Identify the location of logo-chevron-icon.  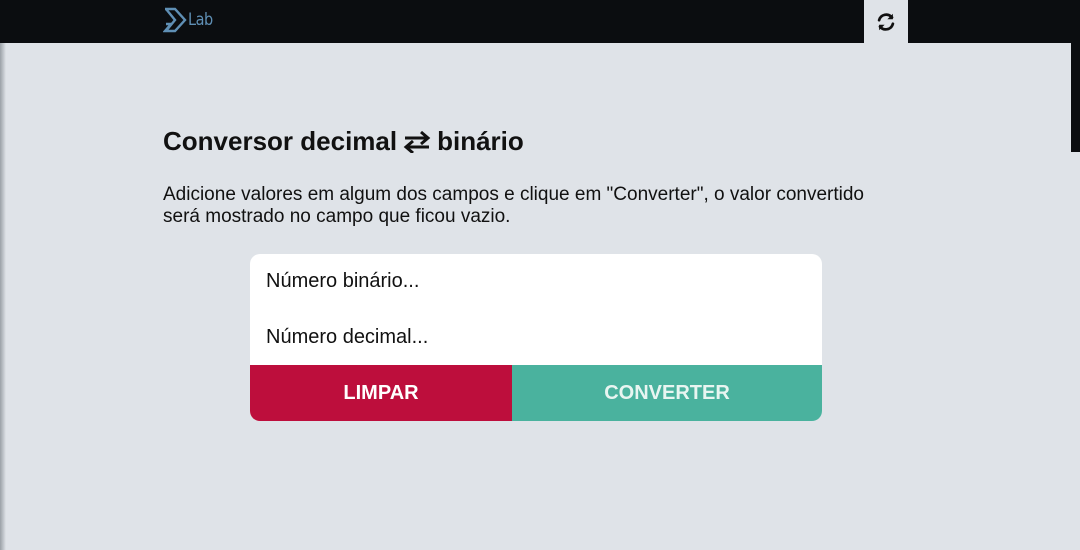
(175, 20).